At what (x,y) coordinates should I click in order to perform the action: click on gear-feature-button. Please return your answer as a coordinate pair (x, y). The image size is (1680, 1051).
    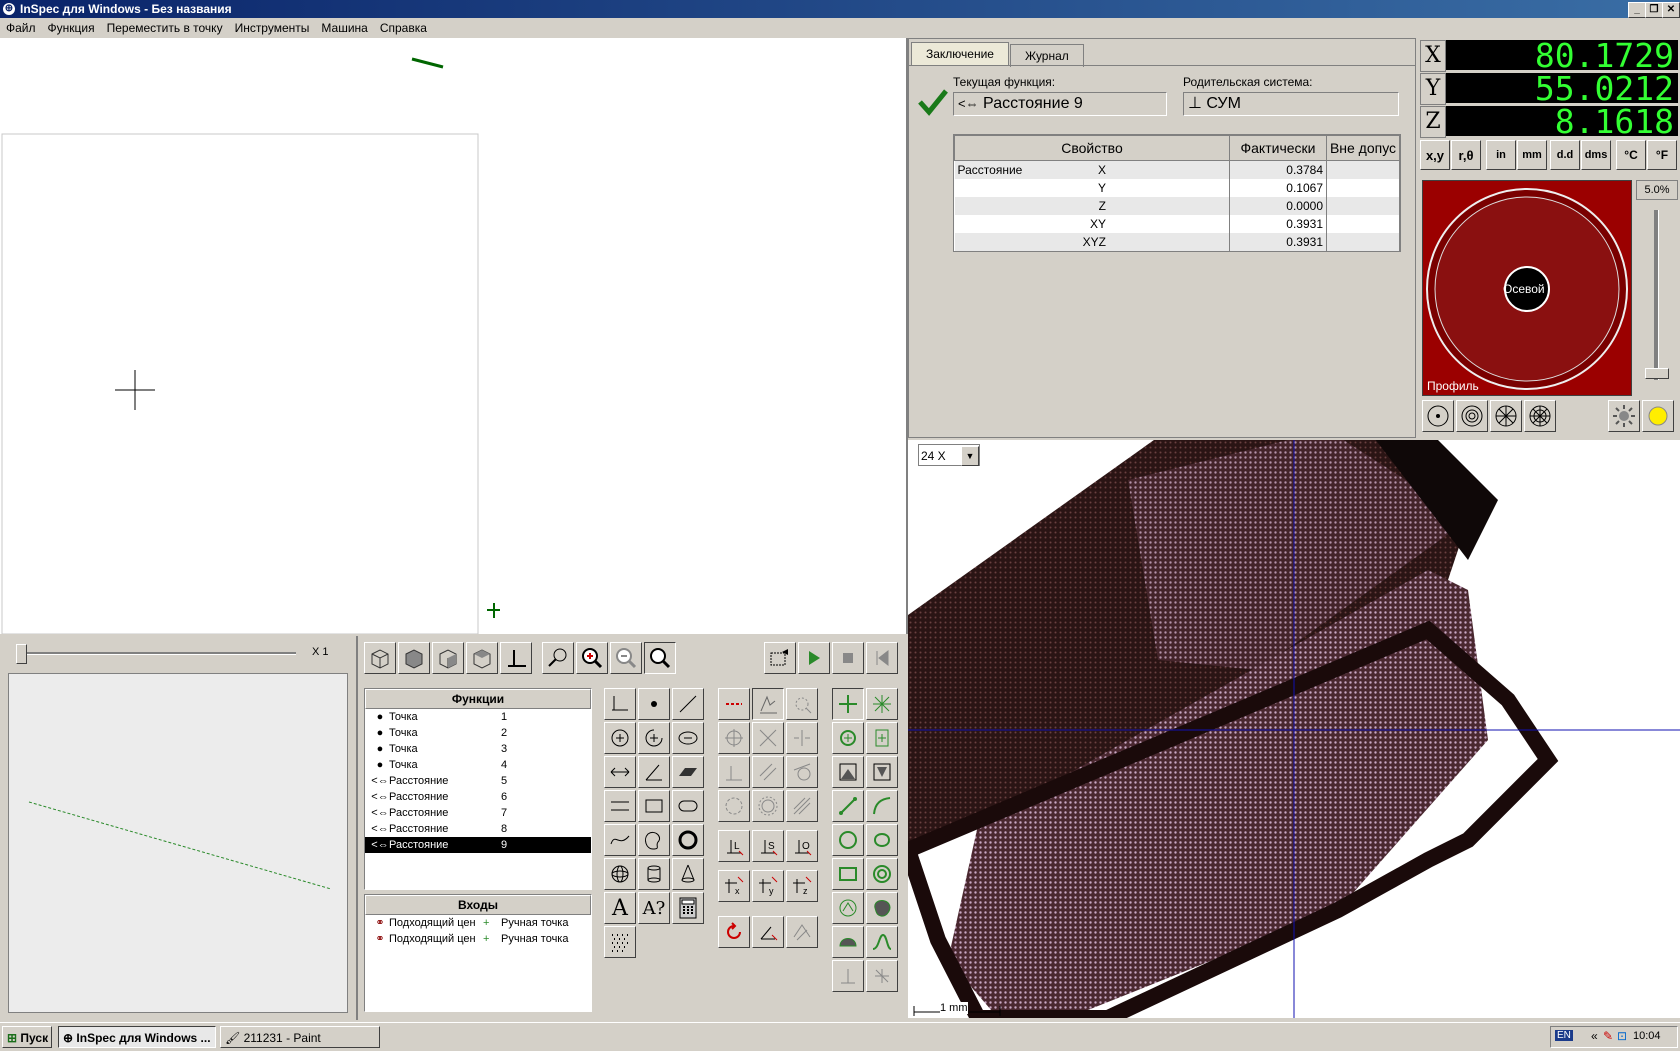
    Looking at the image, I should click on (768, 806).